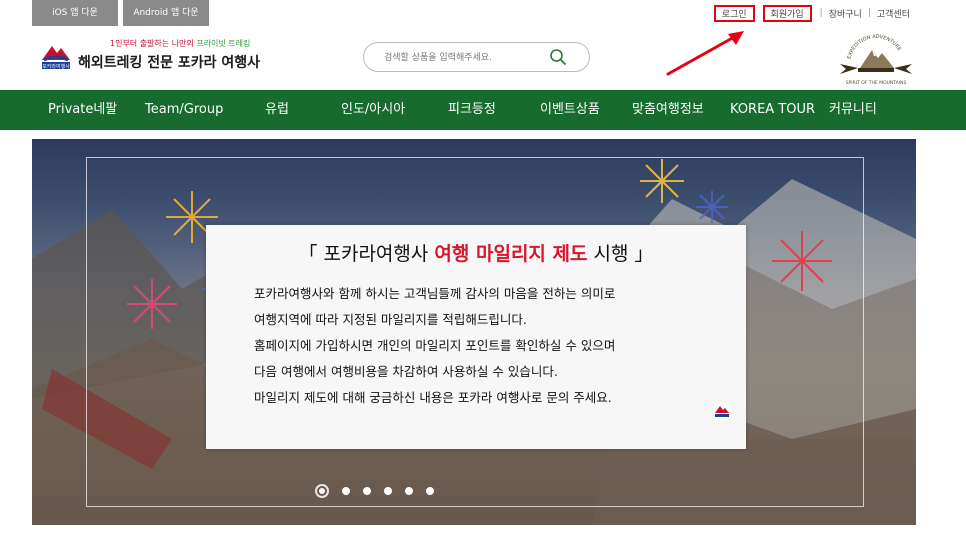 This screenshot has width=966, height=539. What do you see at coordinates (166, 13) in the screenshot?
I see `android-app-download-button: Android 앱 다운` at bounding box center [166, 13].